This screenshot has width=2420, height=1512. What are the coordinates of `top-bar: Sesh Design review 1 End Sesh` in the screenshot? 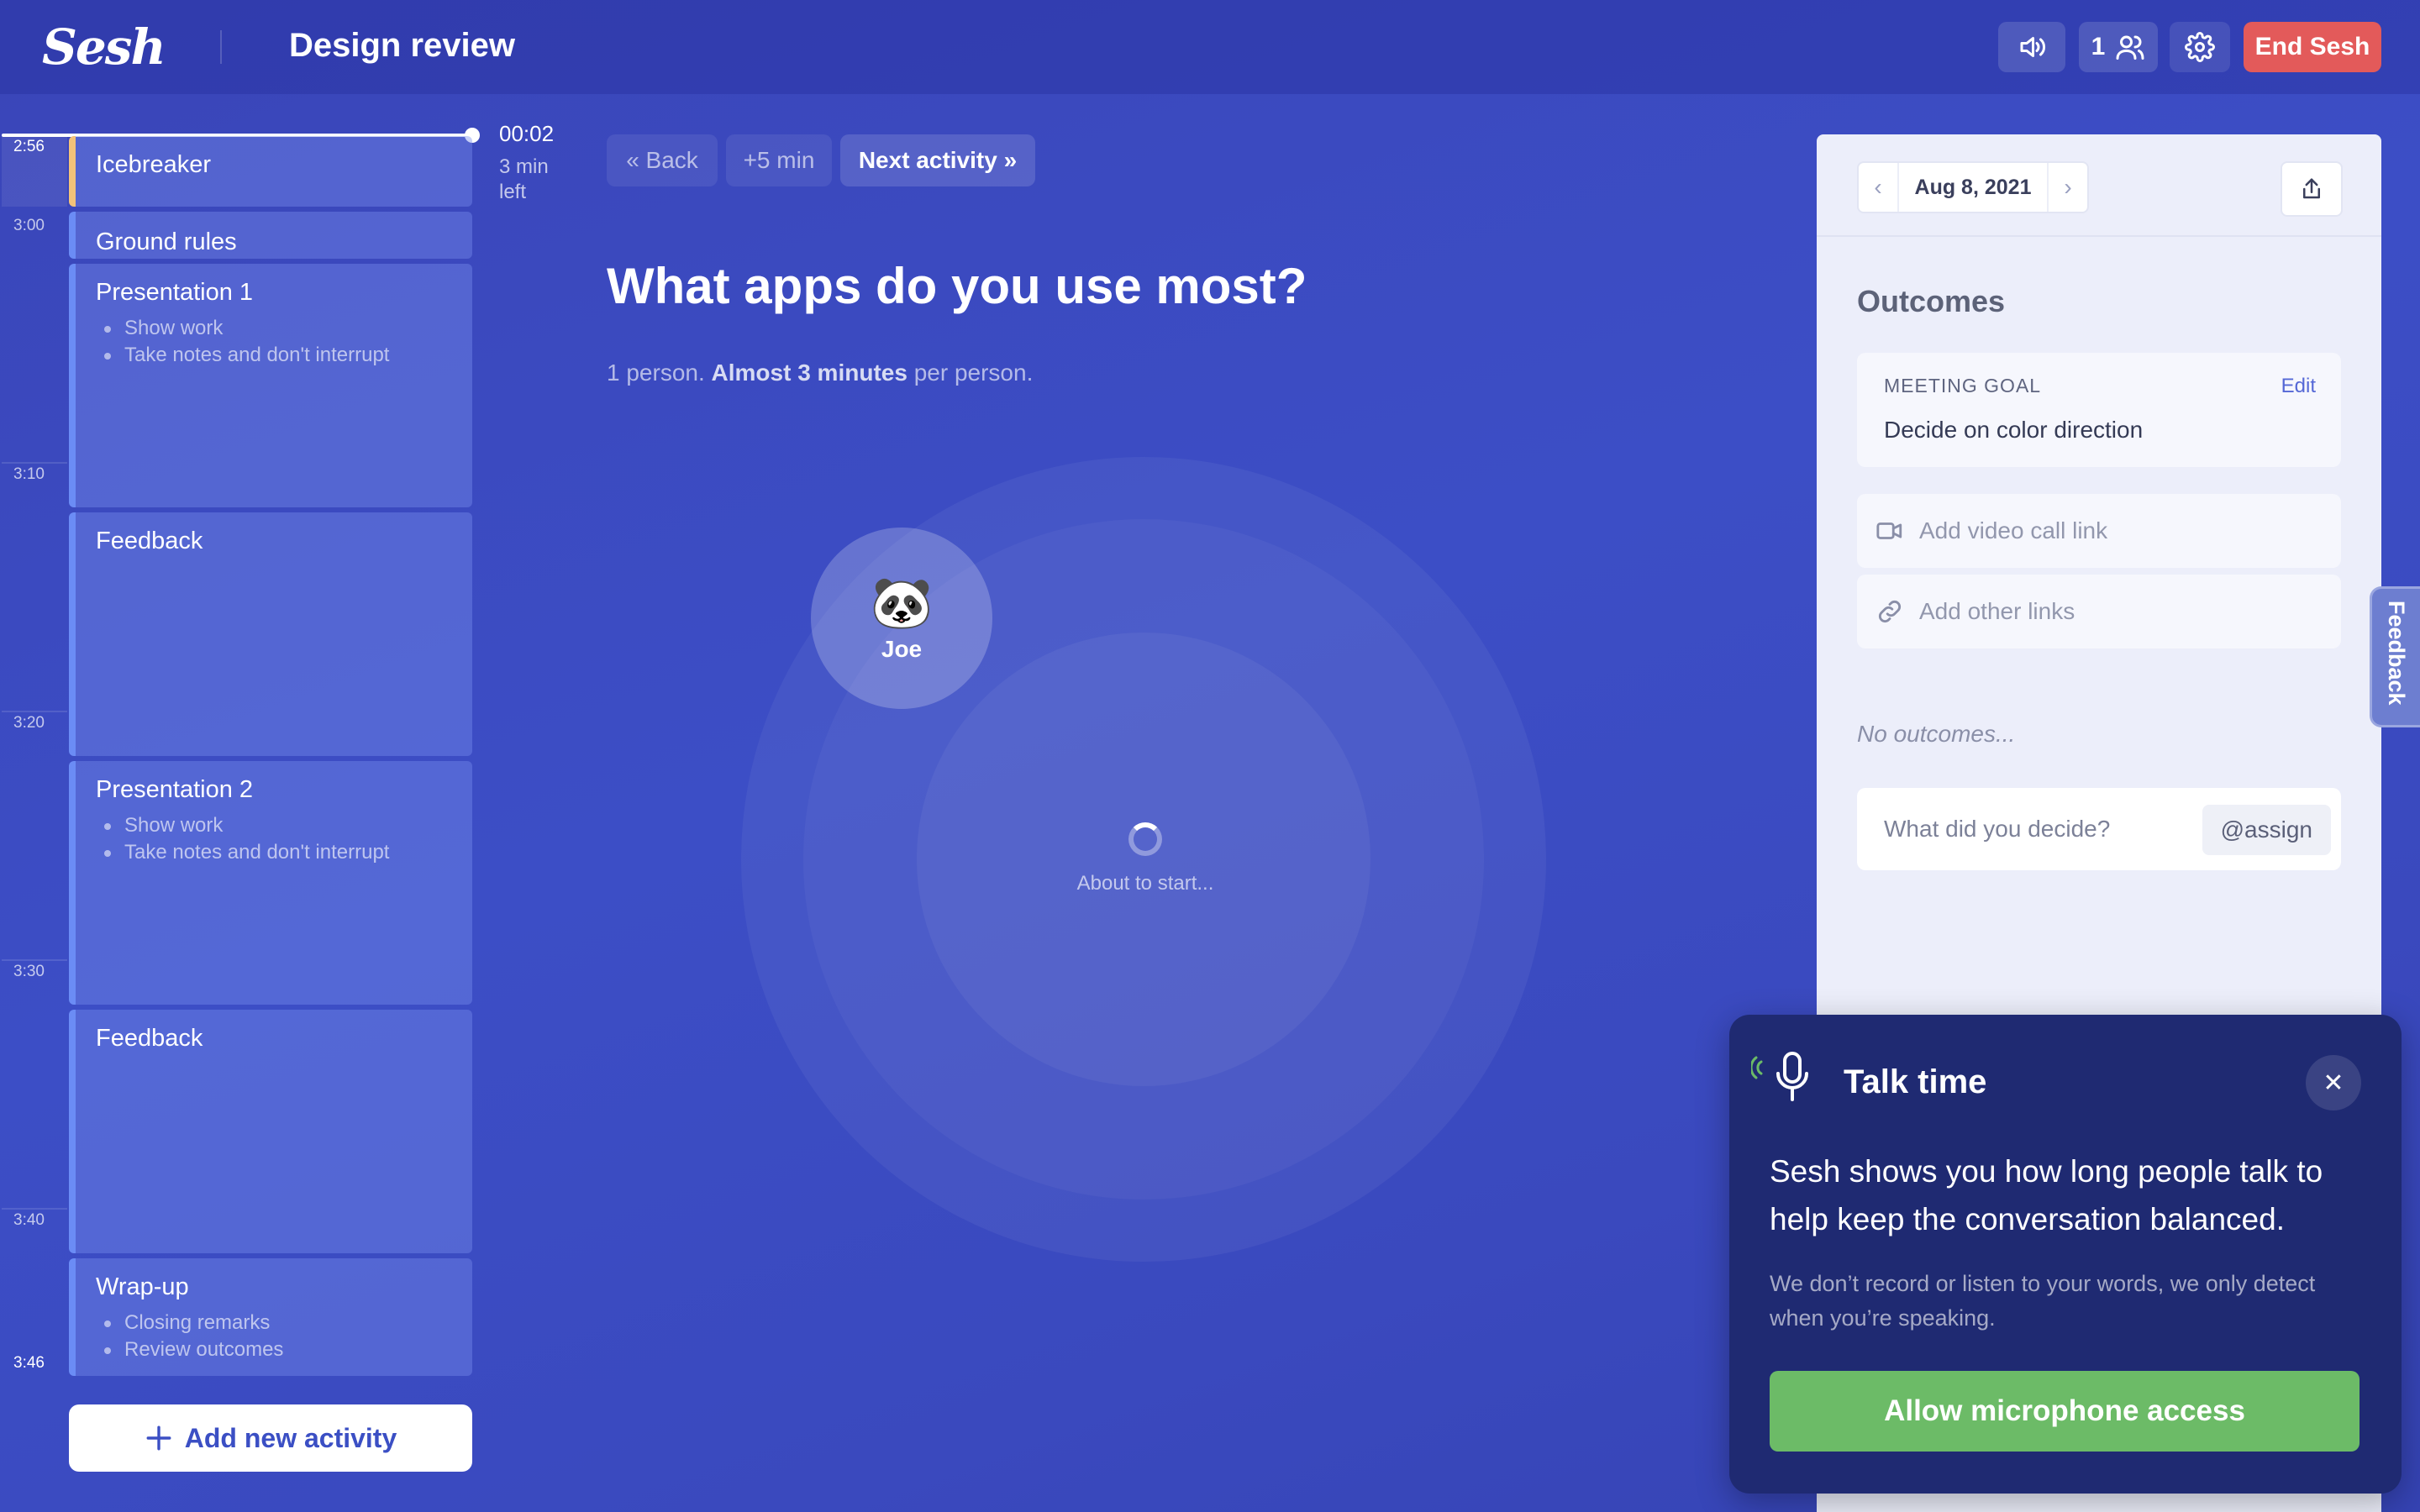 It's located at (1210, 47).